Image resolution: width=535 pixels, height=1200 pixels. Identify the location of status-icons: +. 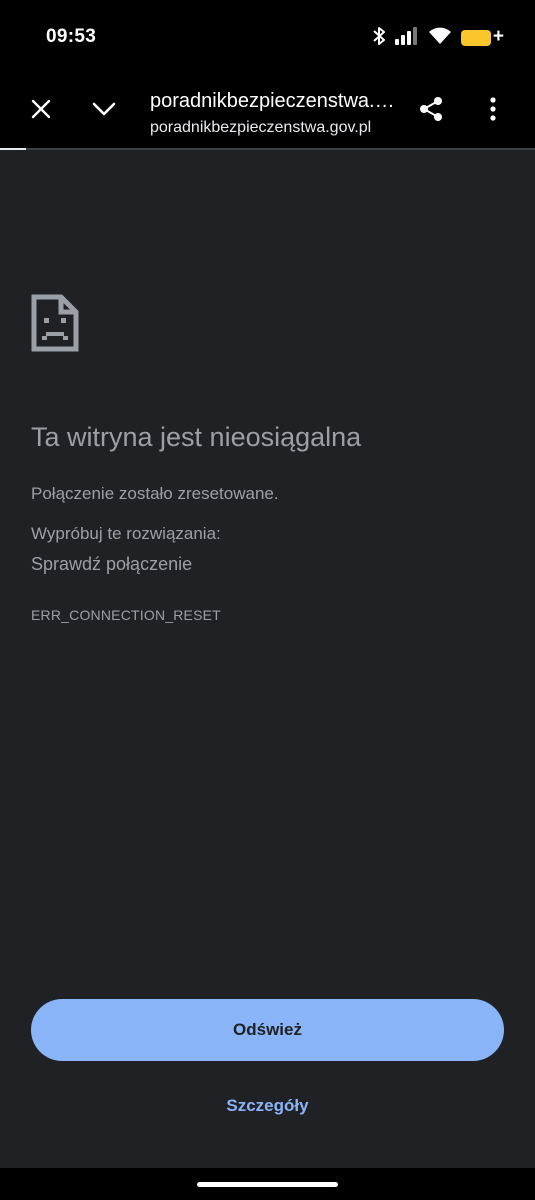
(438, 38).